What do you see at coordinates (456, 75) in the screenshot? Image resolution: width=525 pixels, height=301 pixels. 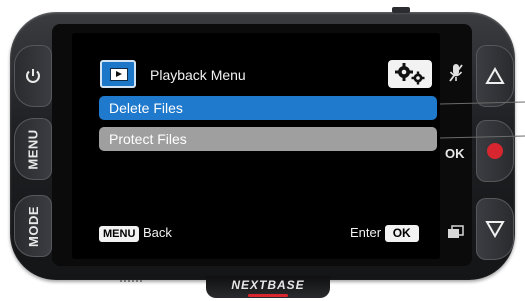 I see `mic-mute-icon` at bounding box center [456, 75].